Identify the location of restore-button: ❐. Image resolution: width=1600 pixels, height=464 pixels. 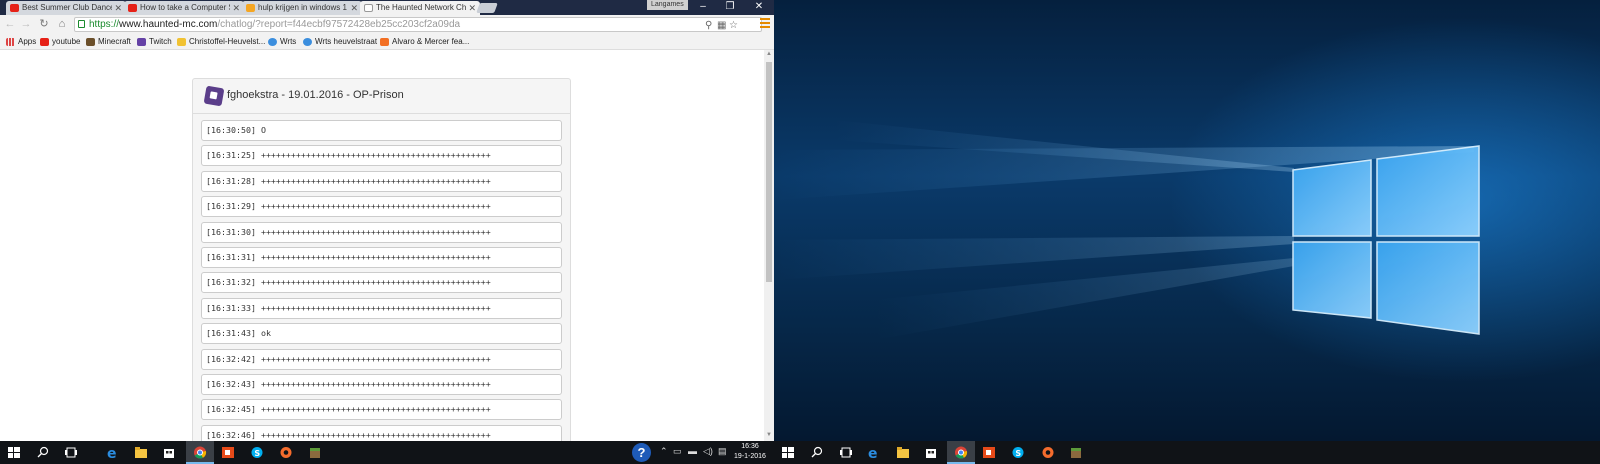
(730, 7).